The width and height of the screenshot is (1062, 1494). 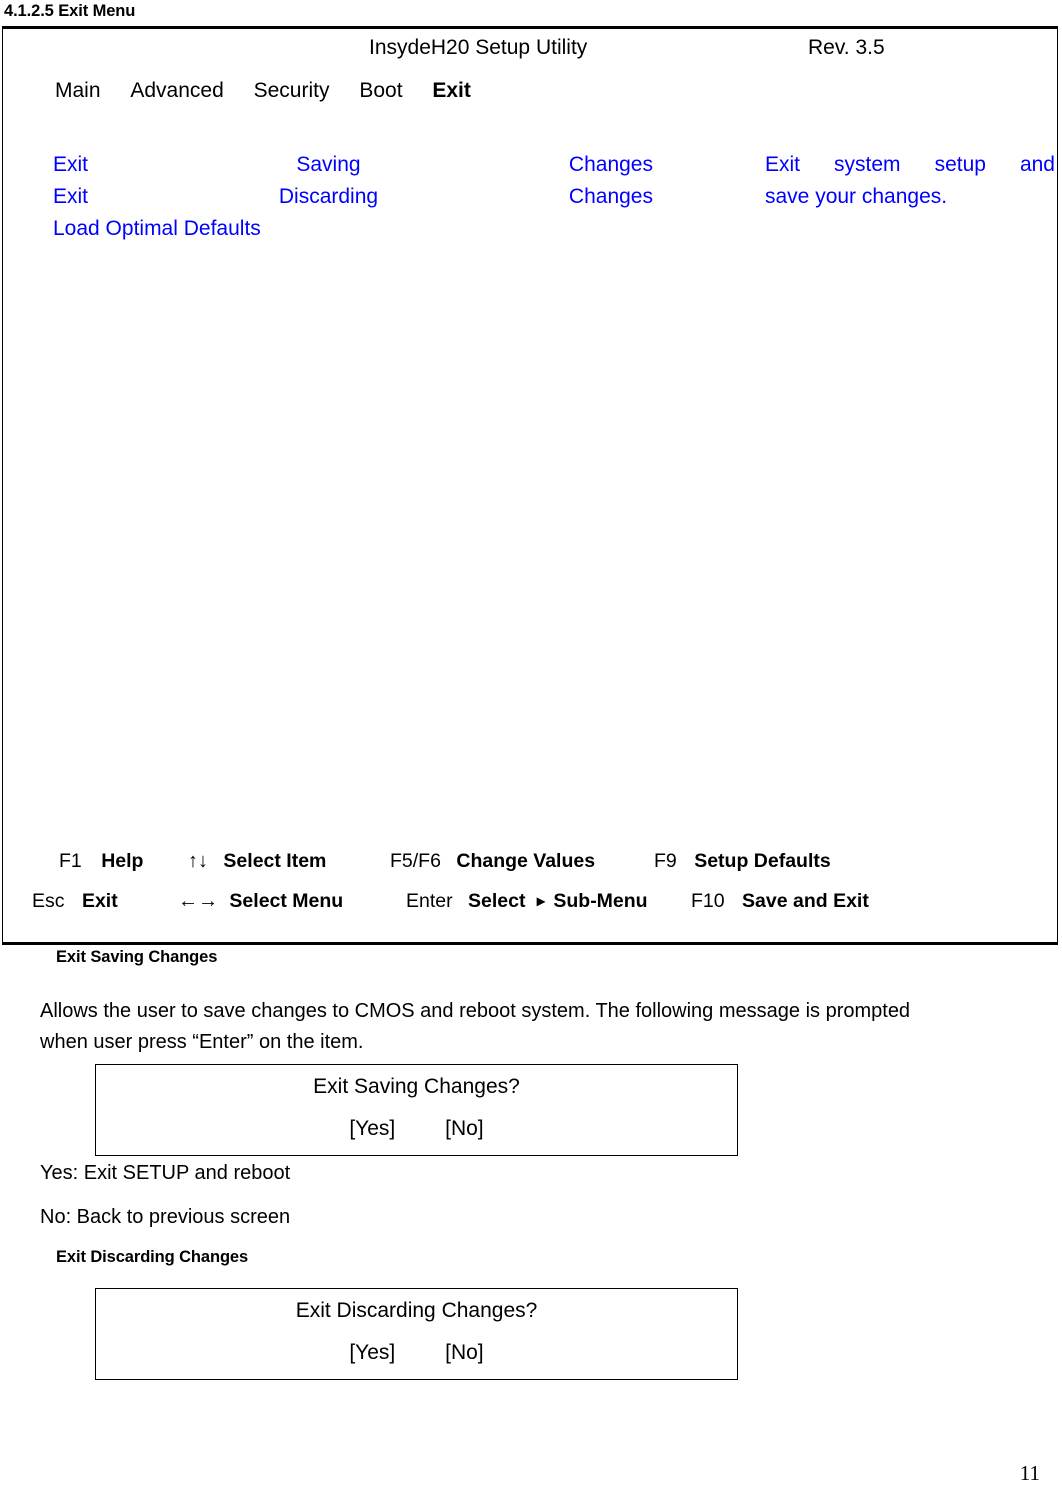 I want to click on legend-key-esc: Esc, so click(x=48, y=901).